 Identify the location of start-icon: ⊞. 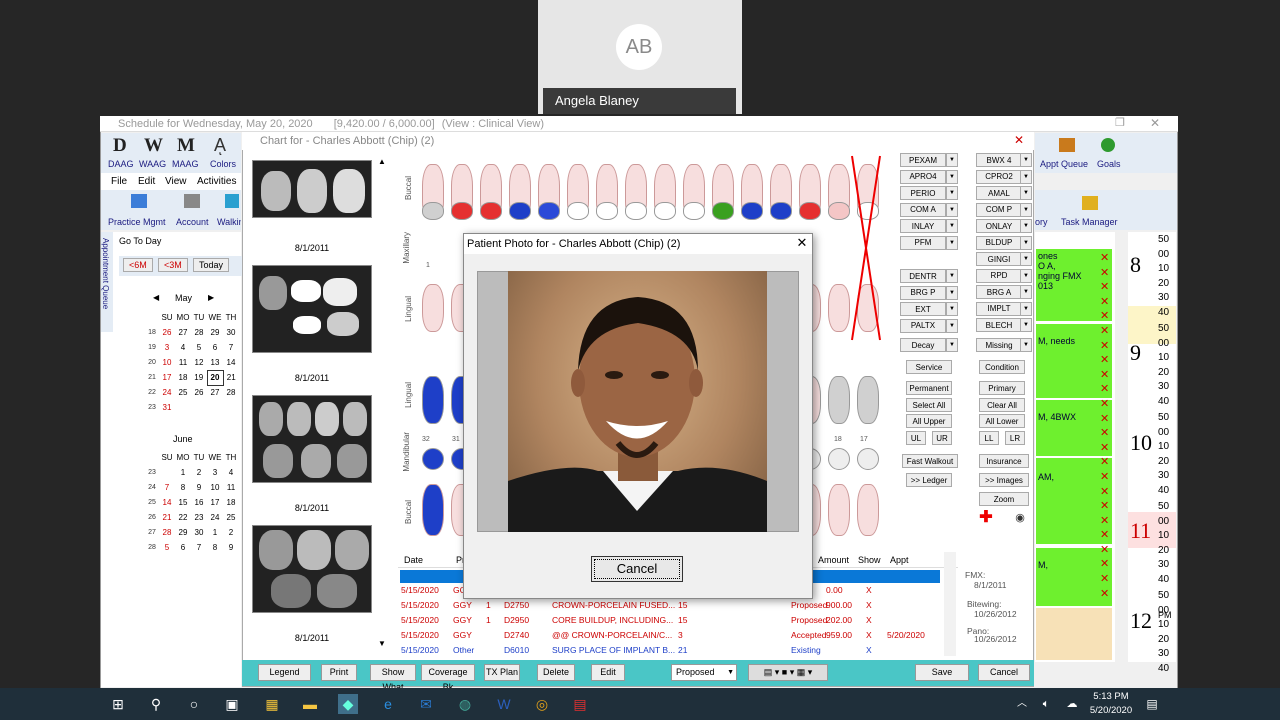
(118, 704).